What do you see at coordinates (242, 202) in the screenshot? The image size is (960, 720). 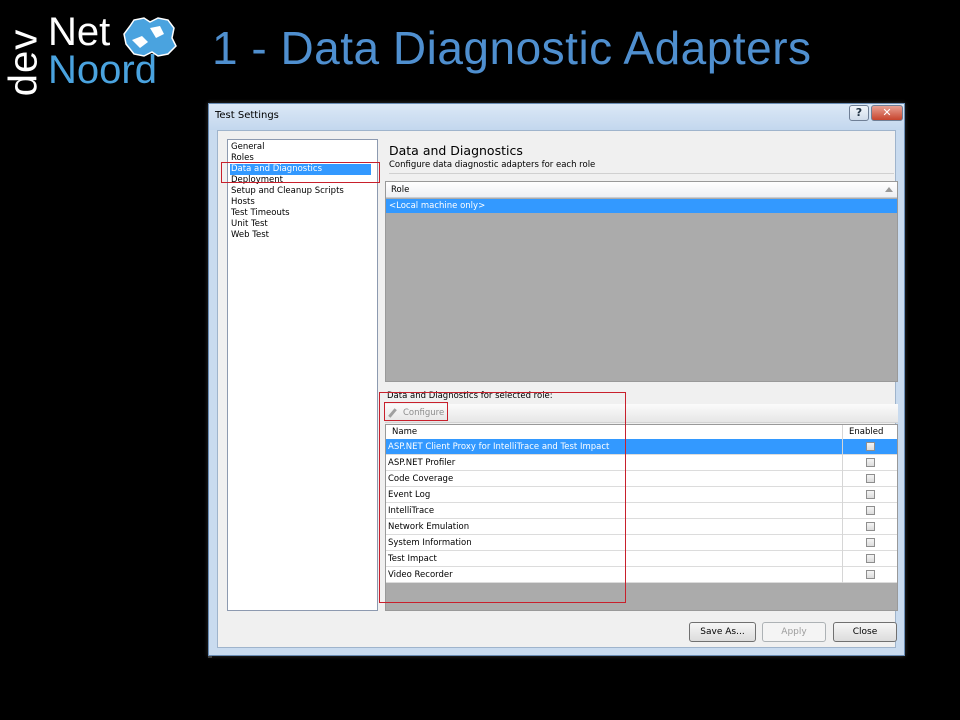 I see `nav-item-hosts: Hosts` at bounding box center [242, 202].